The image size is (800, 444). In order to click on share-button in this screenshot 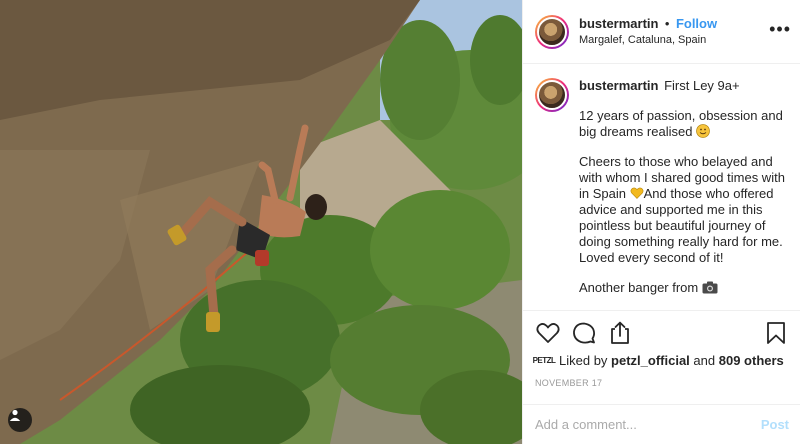, I will do `click(620, 333)`.